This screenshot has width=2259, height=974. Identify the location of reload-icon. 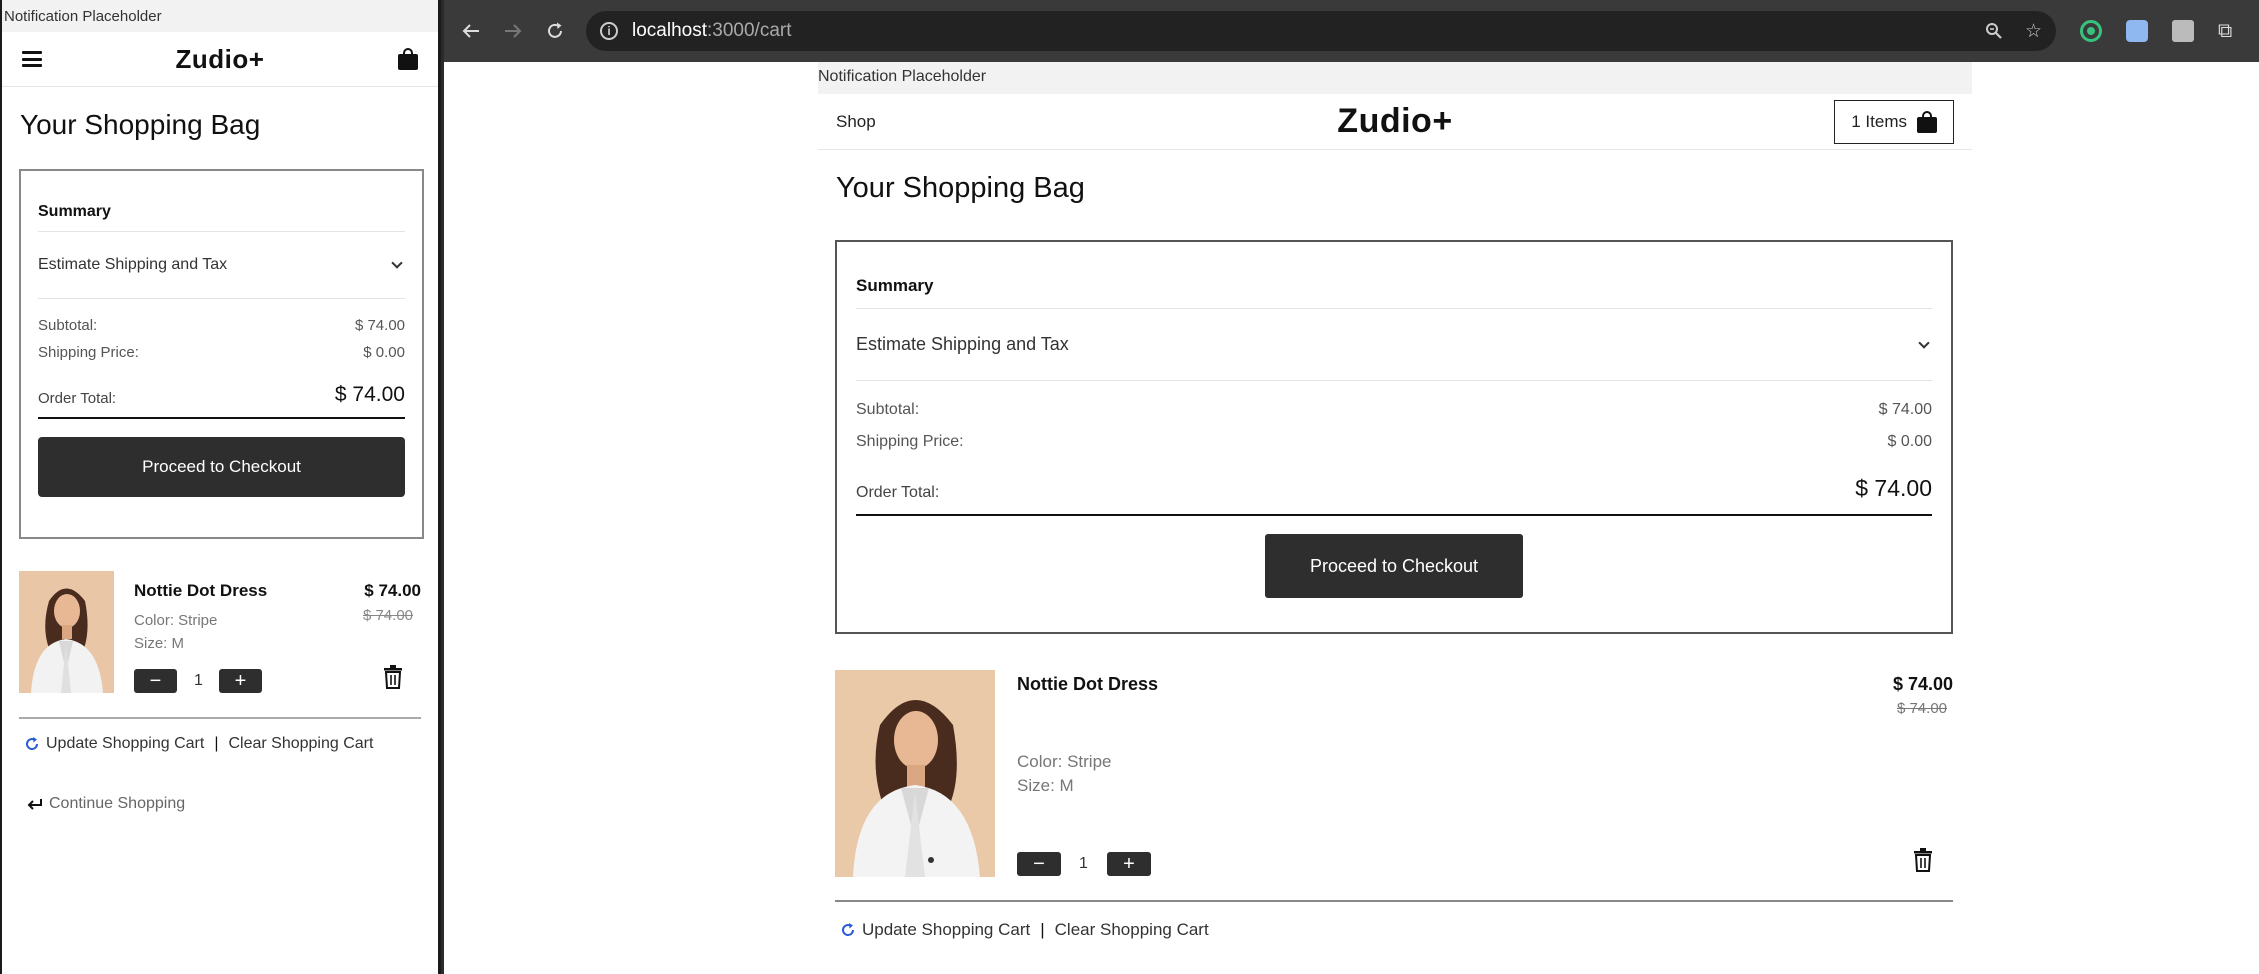
(555, 30).